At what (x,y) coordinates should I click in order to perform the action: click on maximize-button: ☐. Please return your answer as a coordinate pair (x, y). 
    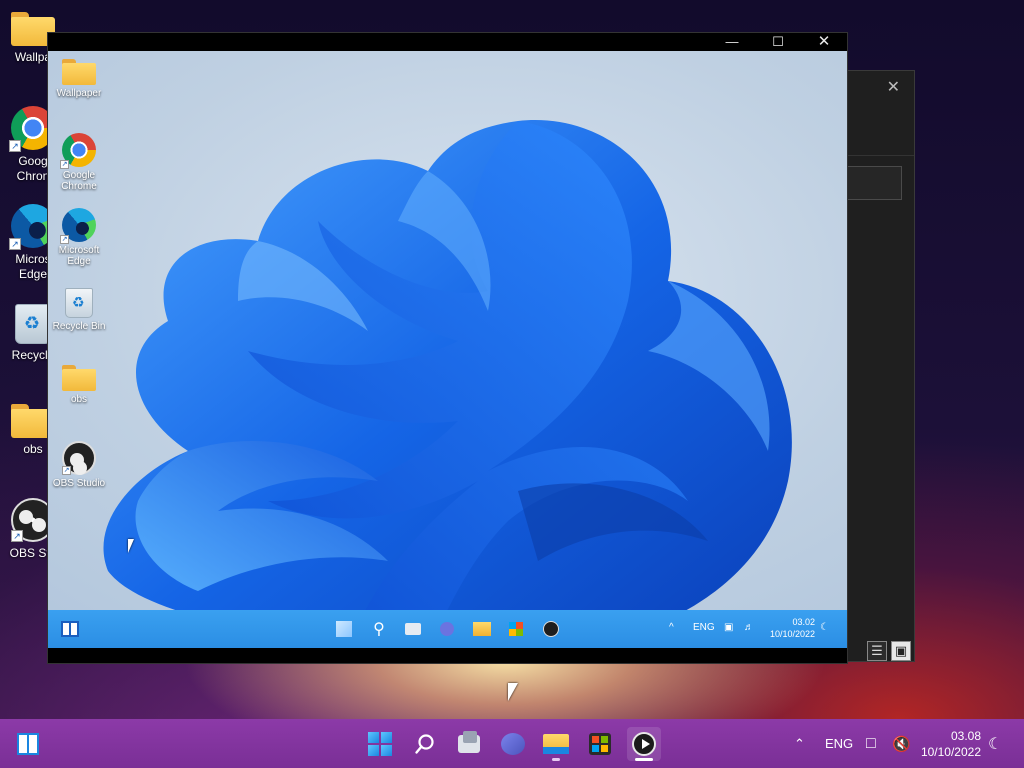
    Looking at the image, I should click on (778, 42).